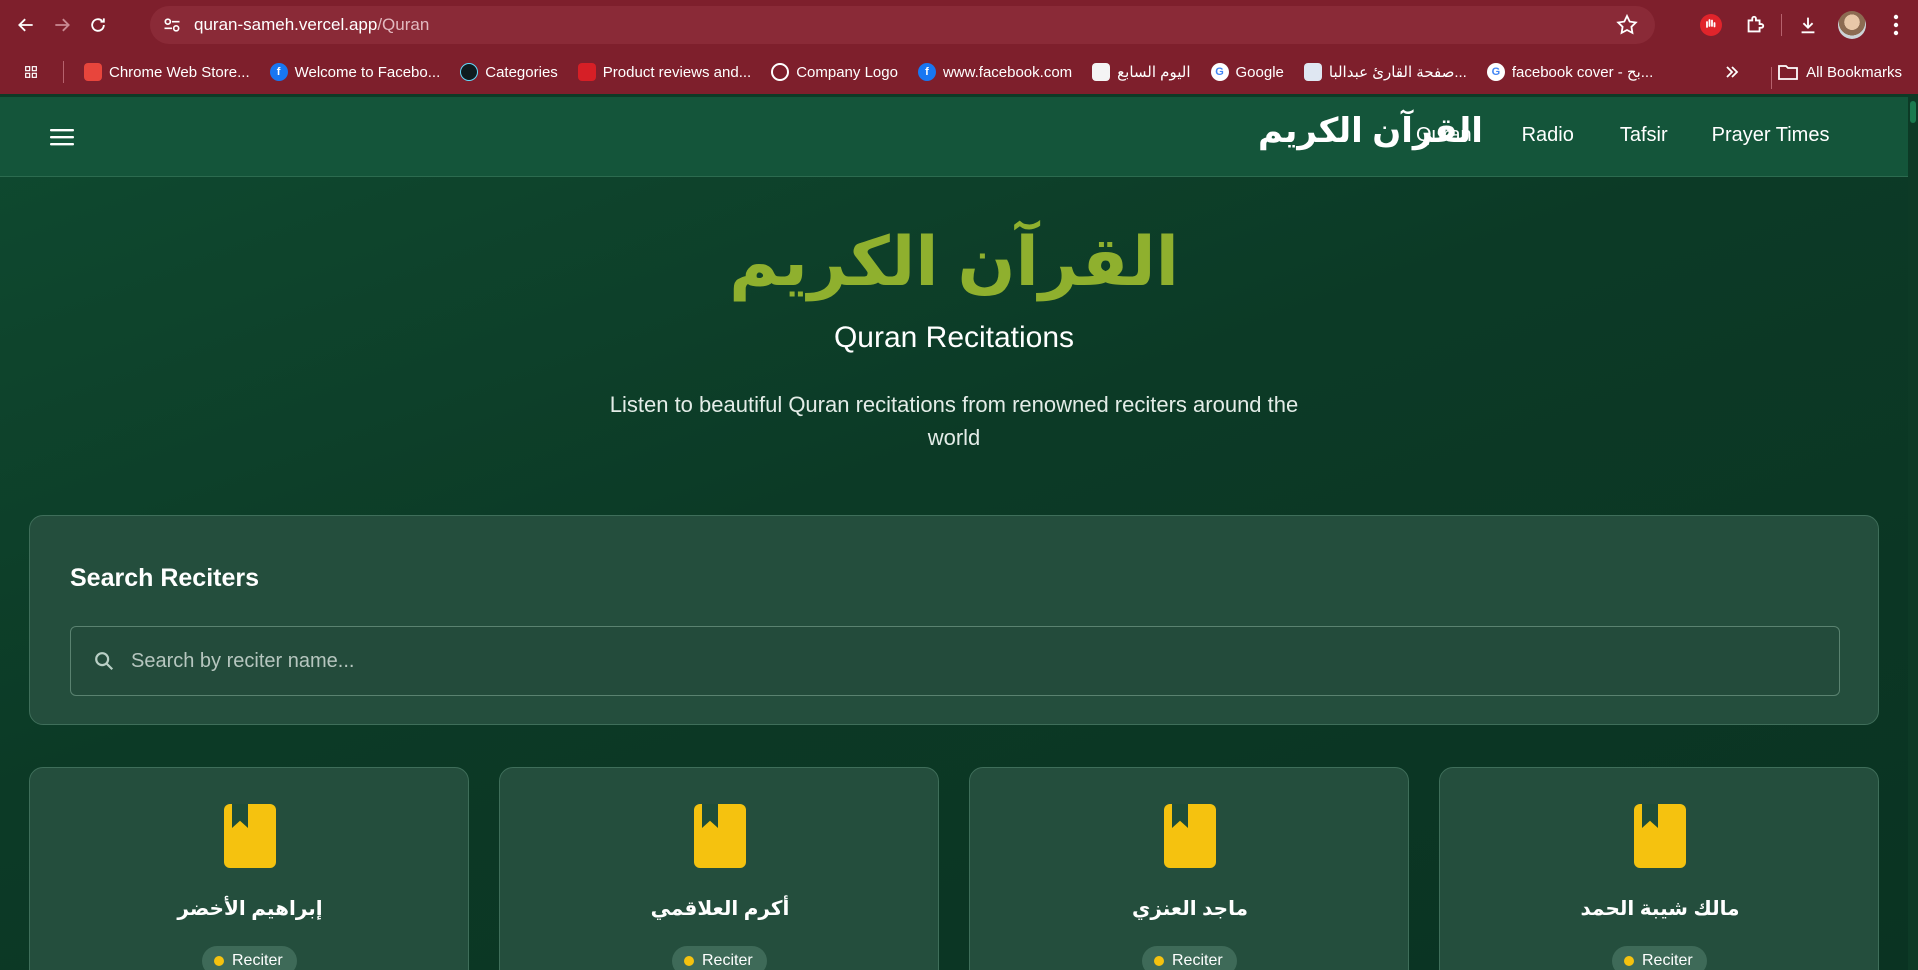  What do you see at coordinates (312, 24) in the screenshot?
I see `url-text: quran-sameh.vercel.app/Quran` at bounding box center [312, 24].